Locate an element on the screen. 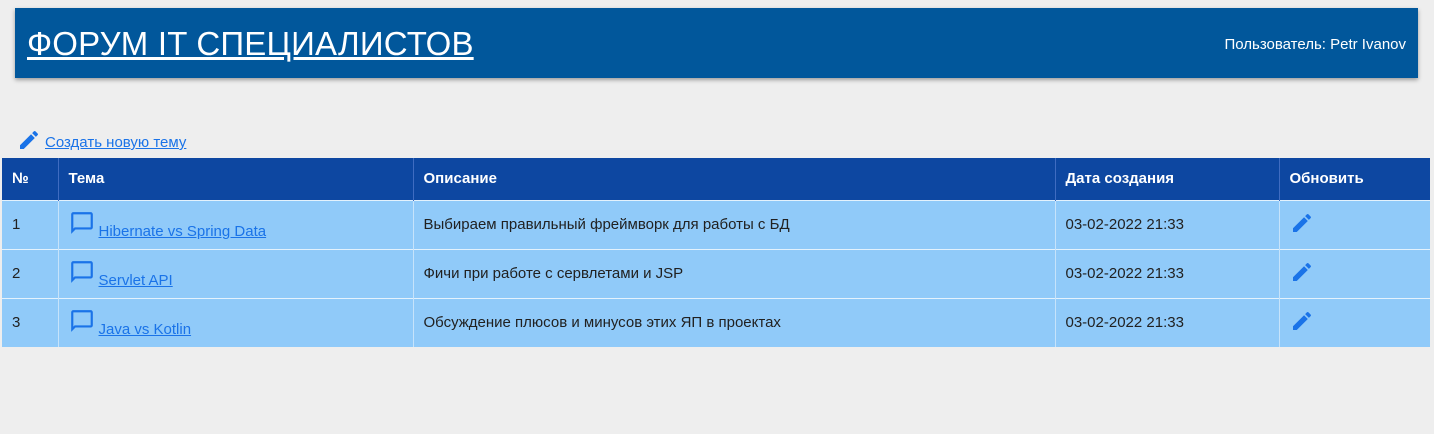  column-header-date: Дата создания is located at coordinates (1167, 179).